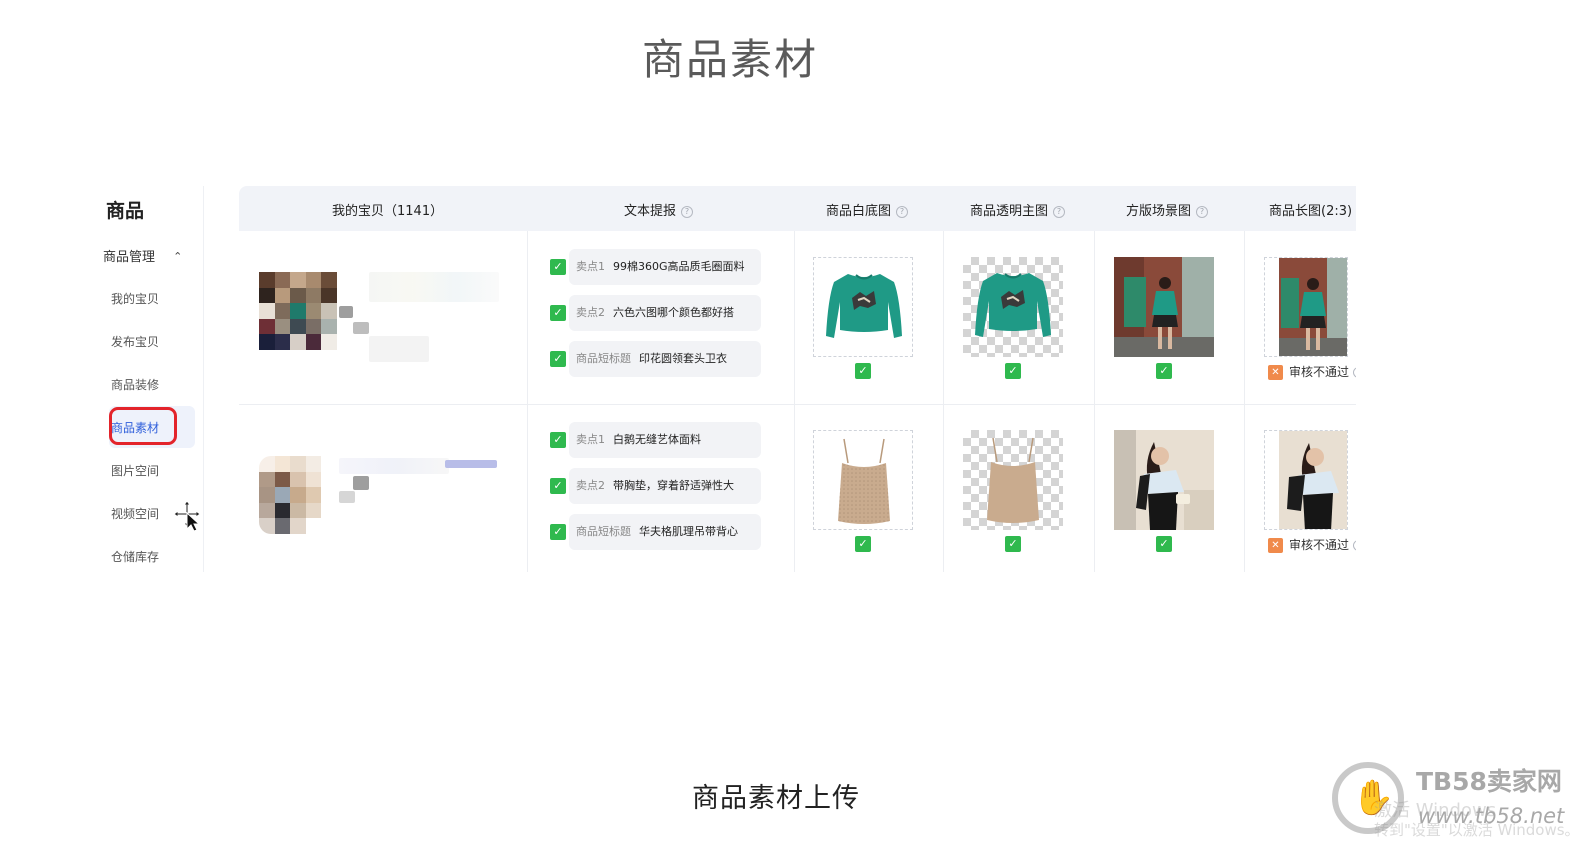 The height and width of the screenshot is (841, 1576). What do you see at coordinates (1009, 211) in the screenshot?
I see `col-label: 商品透明主图` at bounding box center [1009, 211].